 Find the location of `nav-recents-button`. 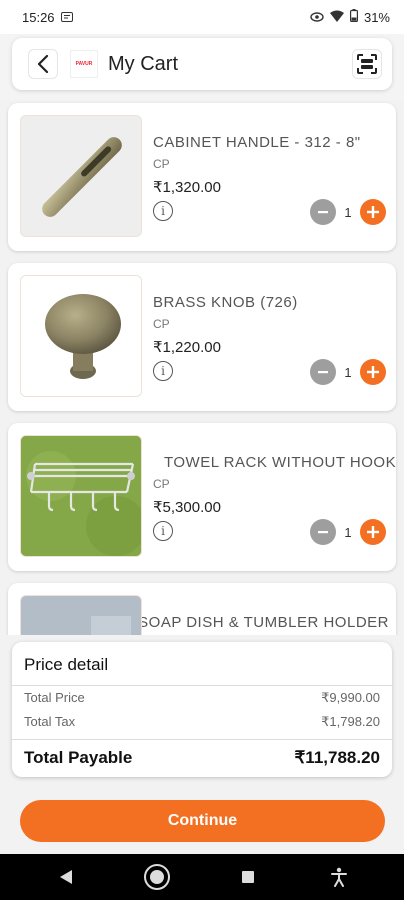

nav-recents-button is located at coordinates (248, 877).